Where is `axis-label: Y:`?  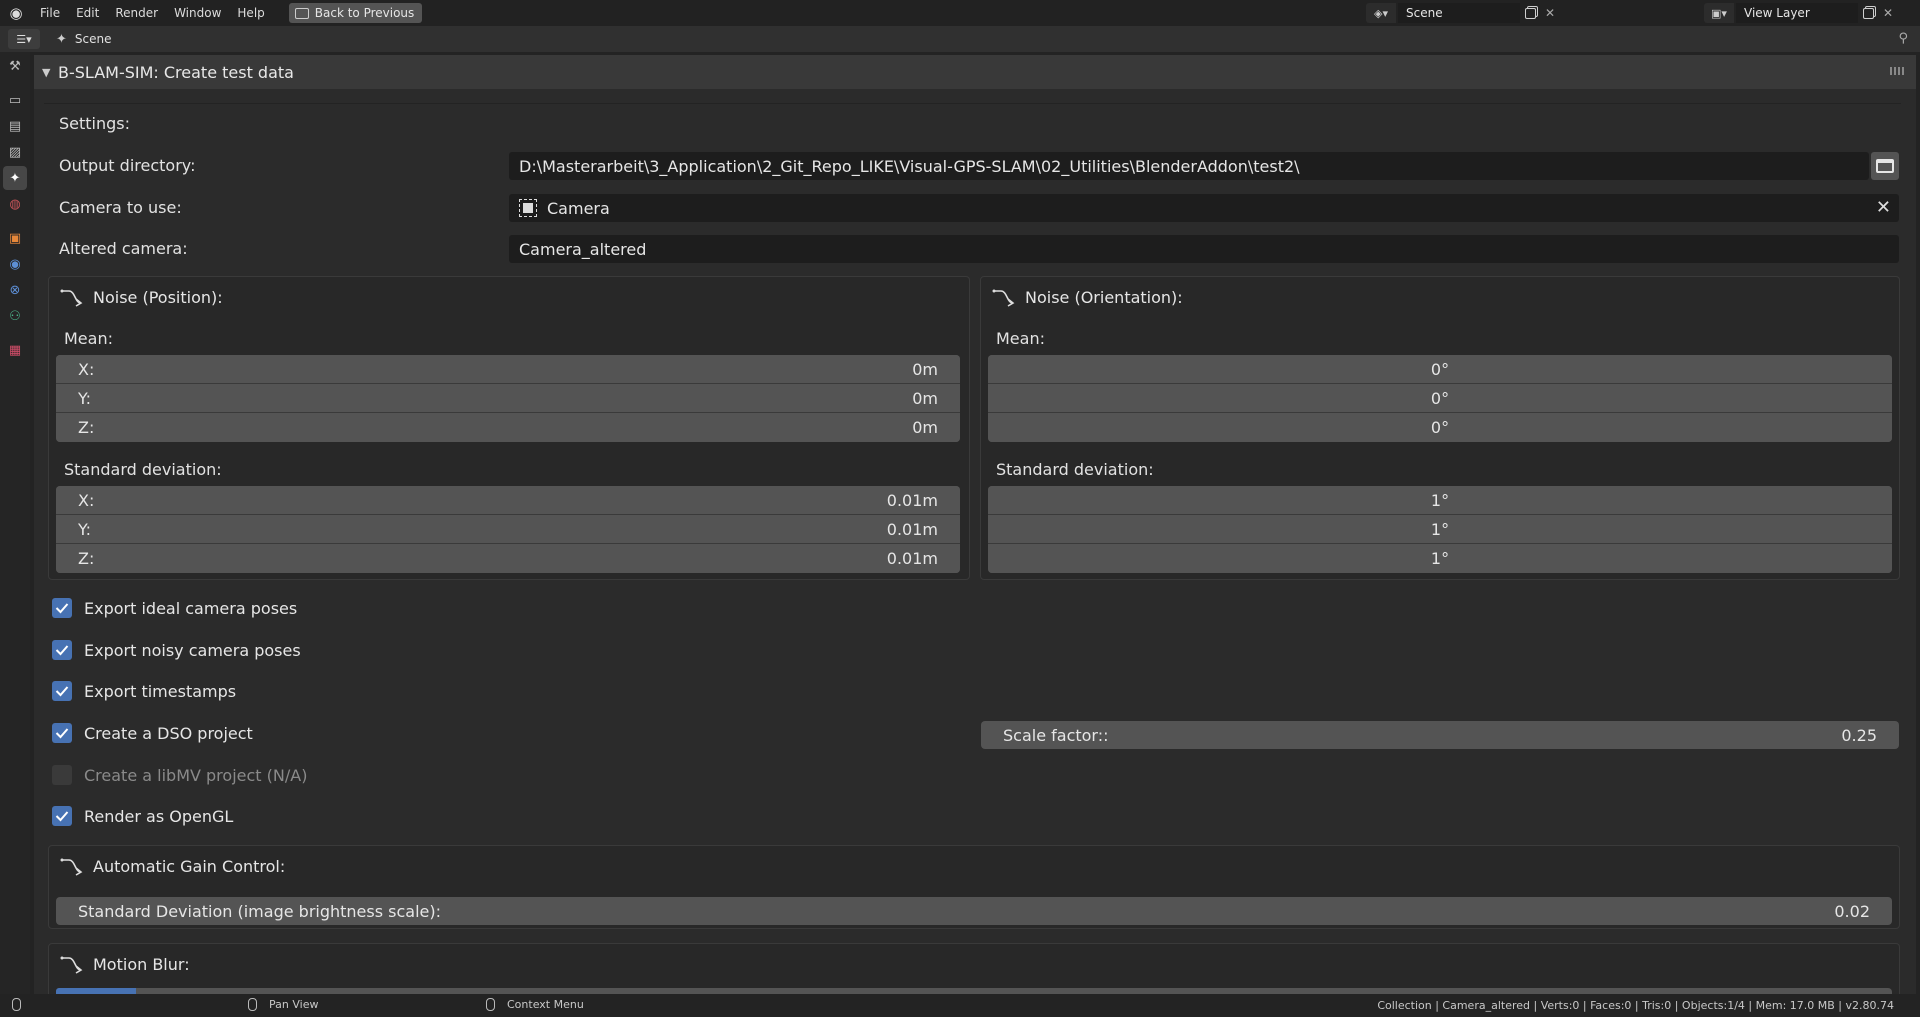 axis-label: Y: is located at coordinates (85, 398).